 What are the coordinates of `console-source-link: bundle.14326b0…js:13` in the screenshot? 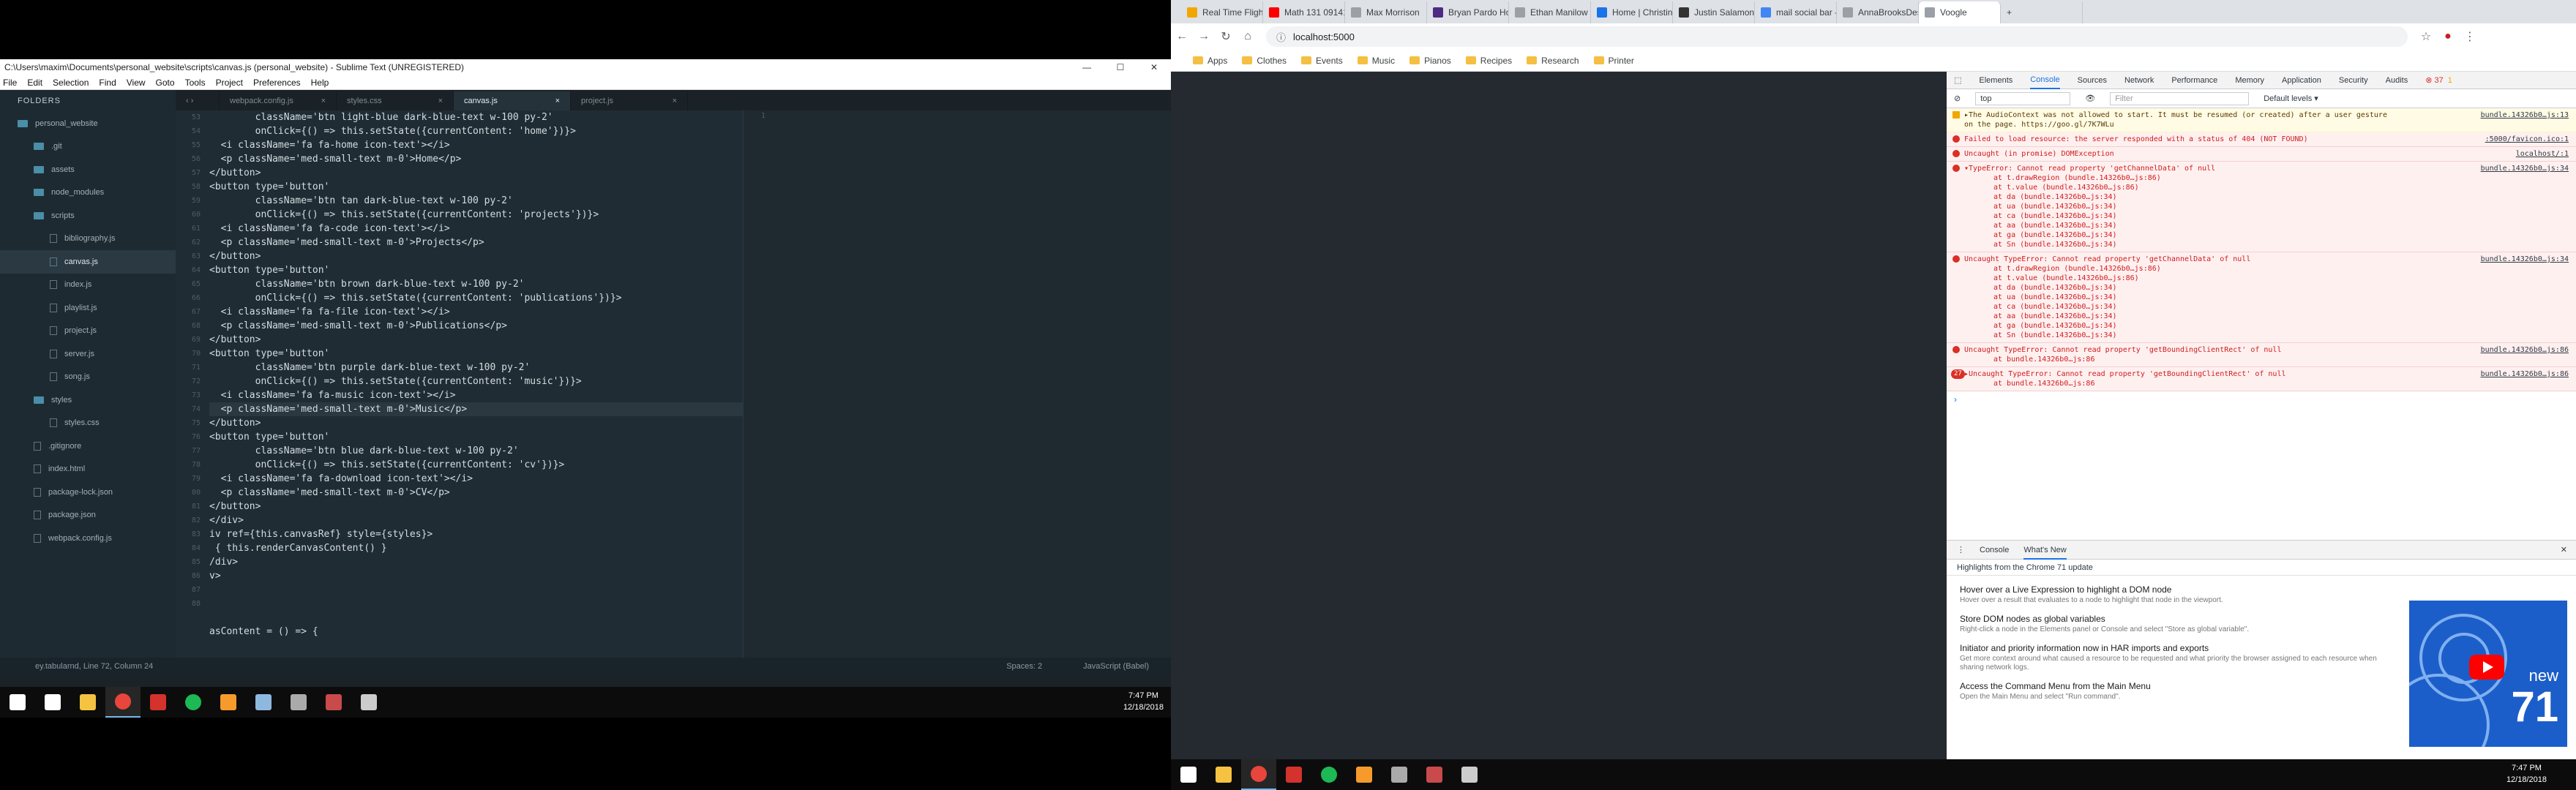 It's located at (2525, 115).